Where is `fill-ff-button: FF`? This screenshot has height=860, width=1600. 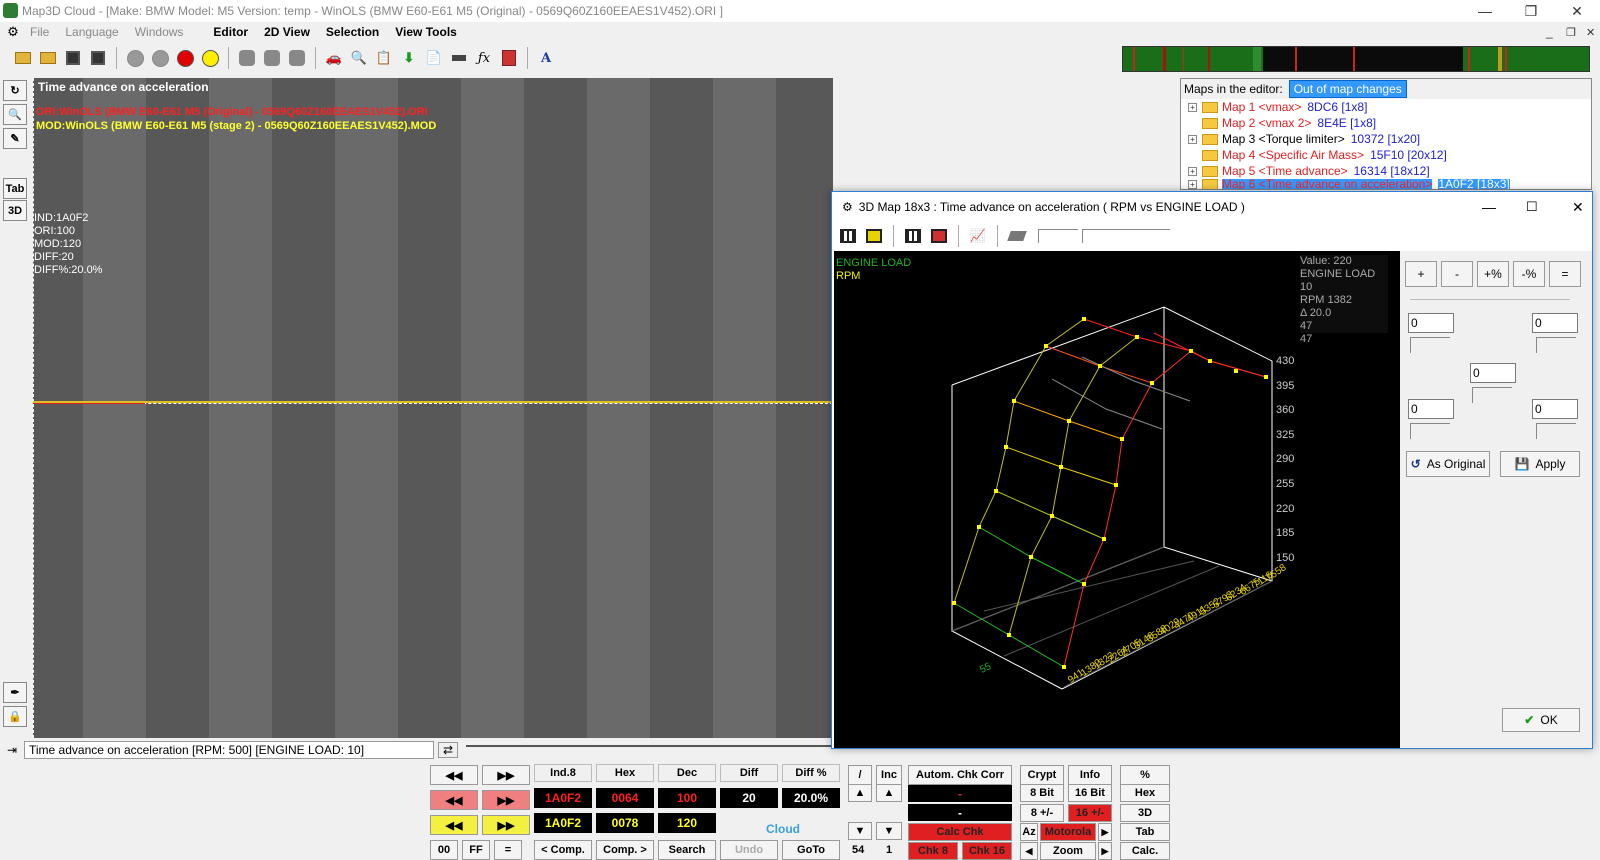
fill-ff-button: FF is located at coordinates (476, 850).